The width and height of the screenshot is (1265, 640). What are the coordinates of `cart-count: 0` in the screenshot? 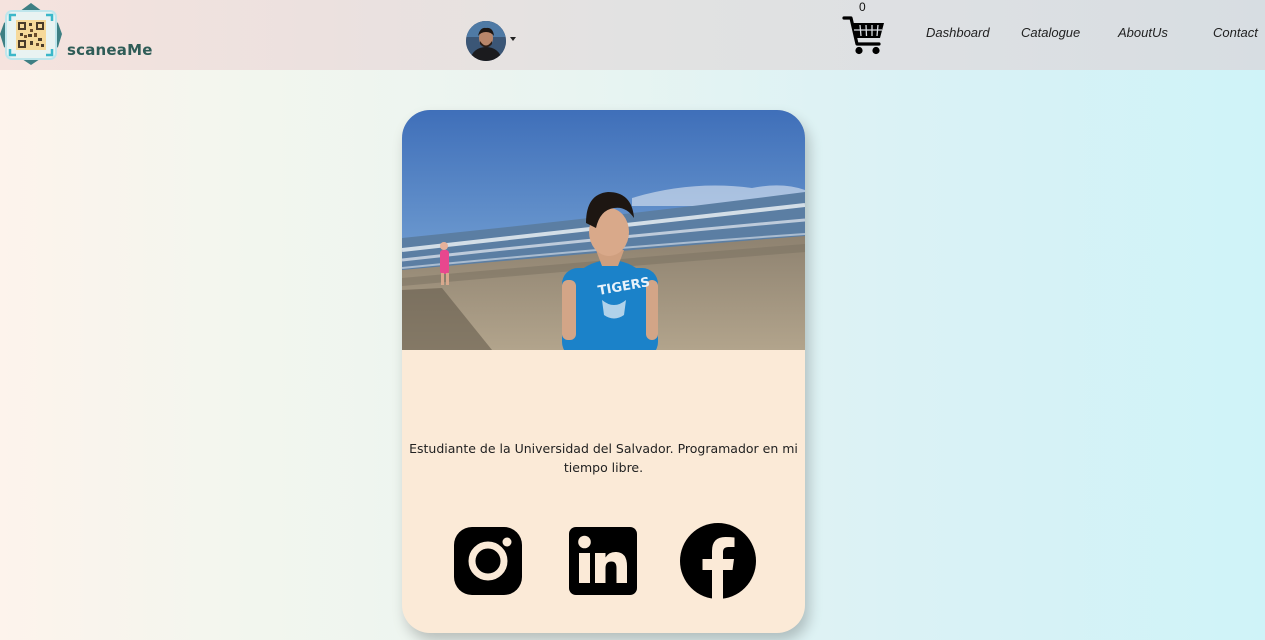 It's located at (862, 7).